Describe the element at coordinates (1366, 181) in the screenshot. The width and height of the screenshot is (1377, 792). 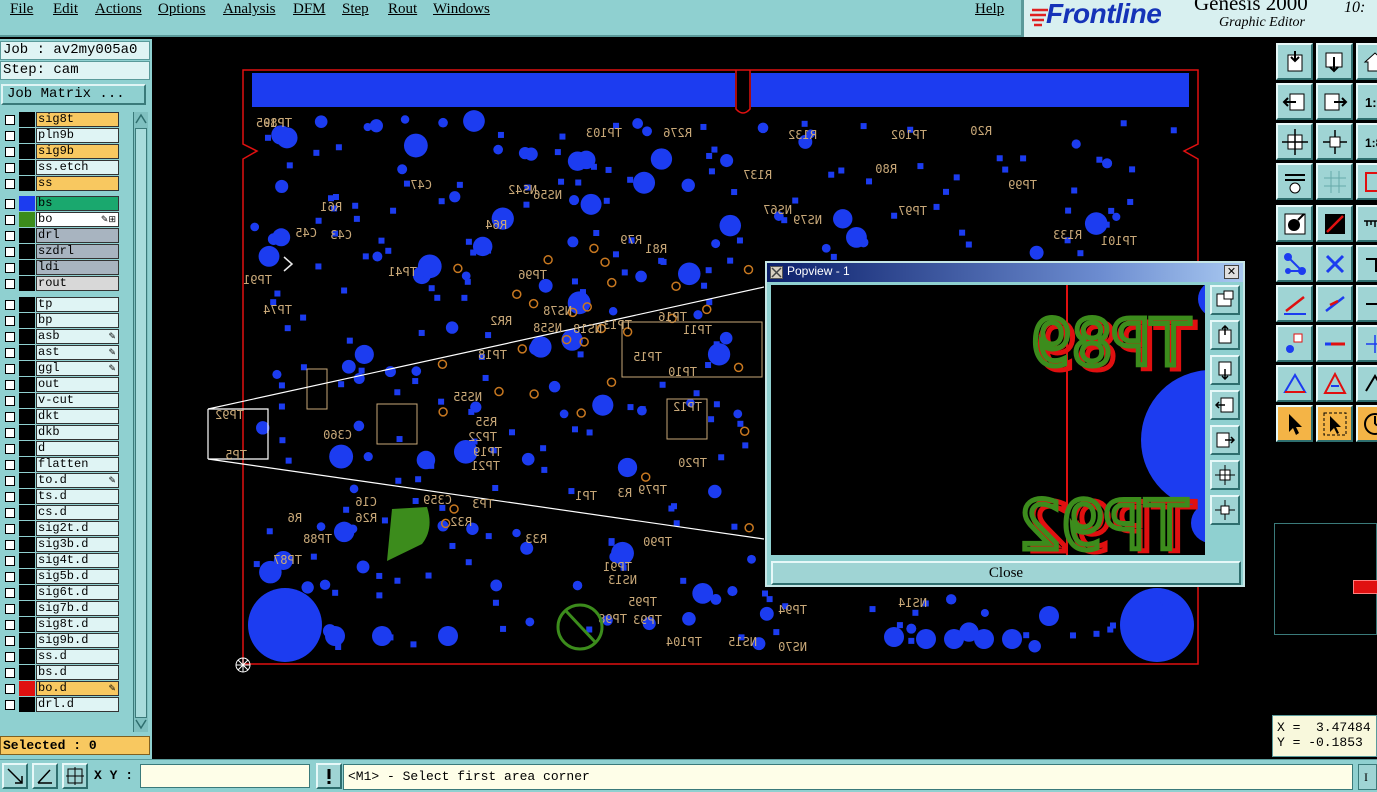
I see `snap-icon` at that location.